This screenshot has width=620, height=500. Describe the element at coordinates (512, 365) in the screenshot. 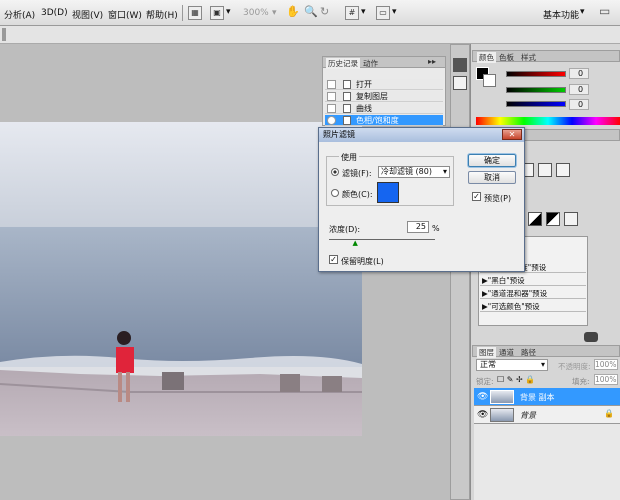

I see `blend-mode-select: 正常 ▾` at that location.